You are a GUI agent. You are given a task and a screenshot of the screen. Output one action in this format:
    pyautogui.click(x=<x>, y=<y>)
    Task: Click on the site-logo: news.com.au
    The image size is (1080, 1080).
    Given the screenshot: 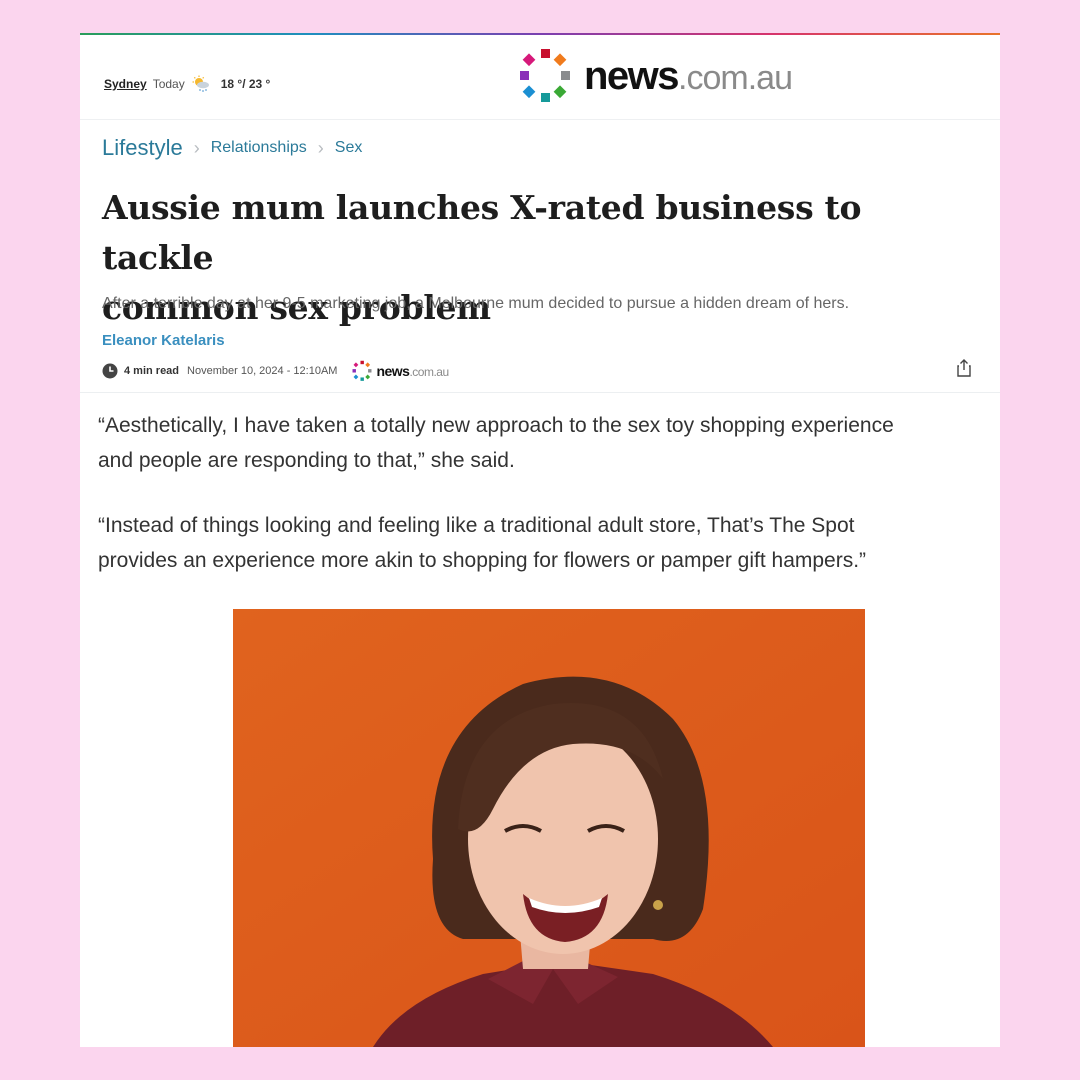 What is the action you would take?
    pyautogui.click(x=654, y=76)
    